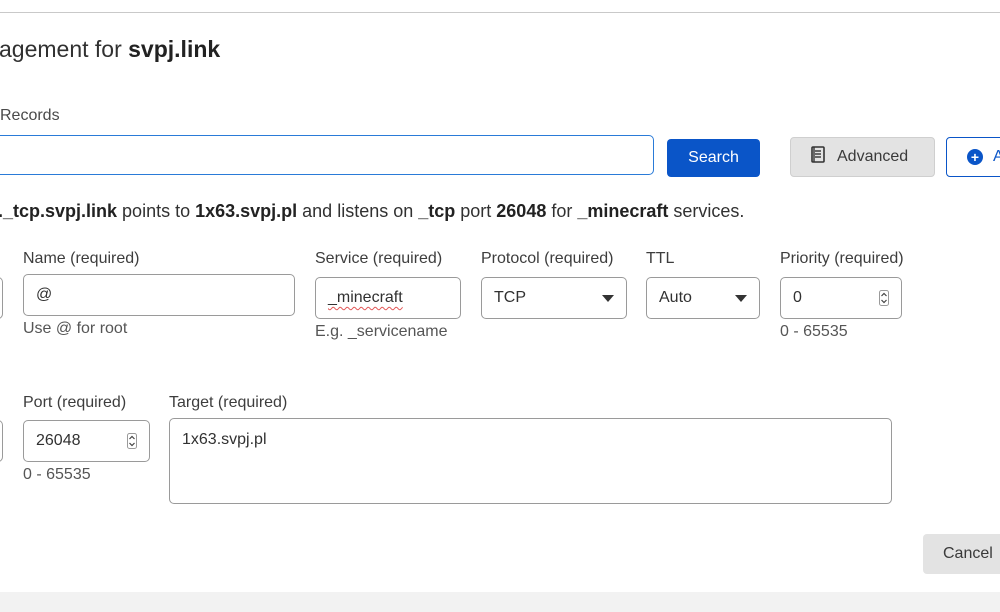  What do you see at coordinates (437, 211) in the screenshot?
I see `summary-protocol: _tcp` at bounding box center [437, 211].